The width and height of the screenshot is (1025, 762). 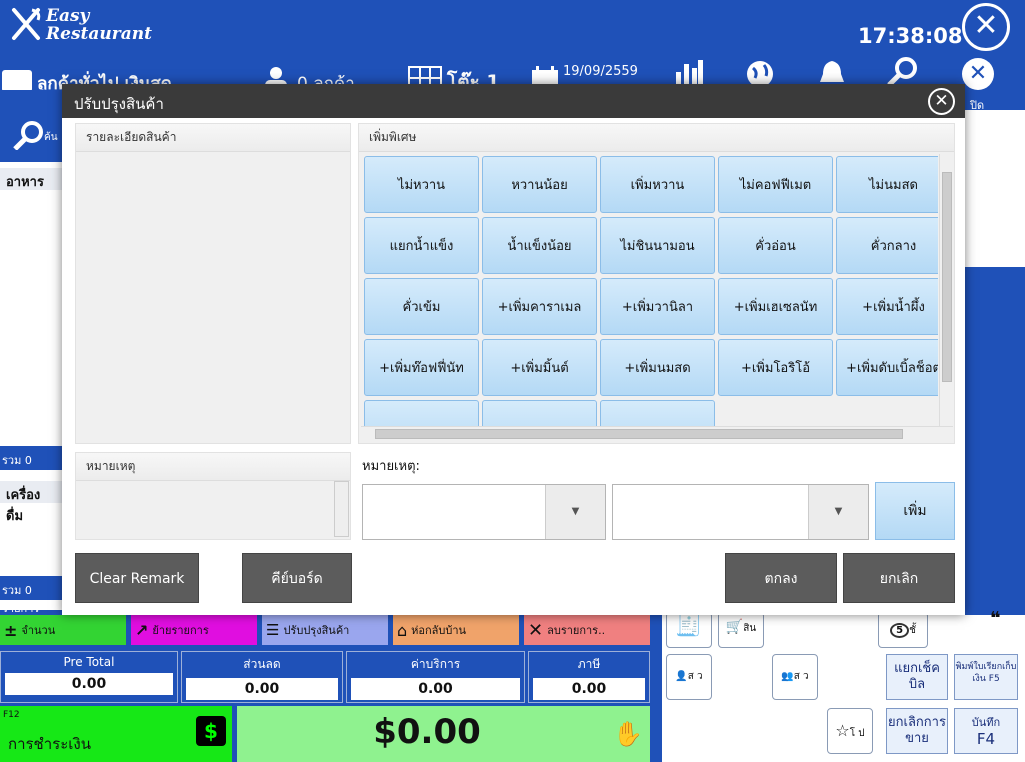 I want to click on option-add-oreo: +เพิ่มโอริโอ้, so click(x=775, y=367).